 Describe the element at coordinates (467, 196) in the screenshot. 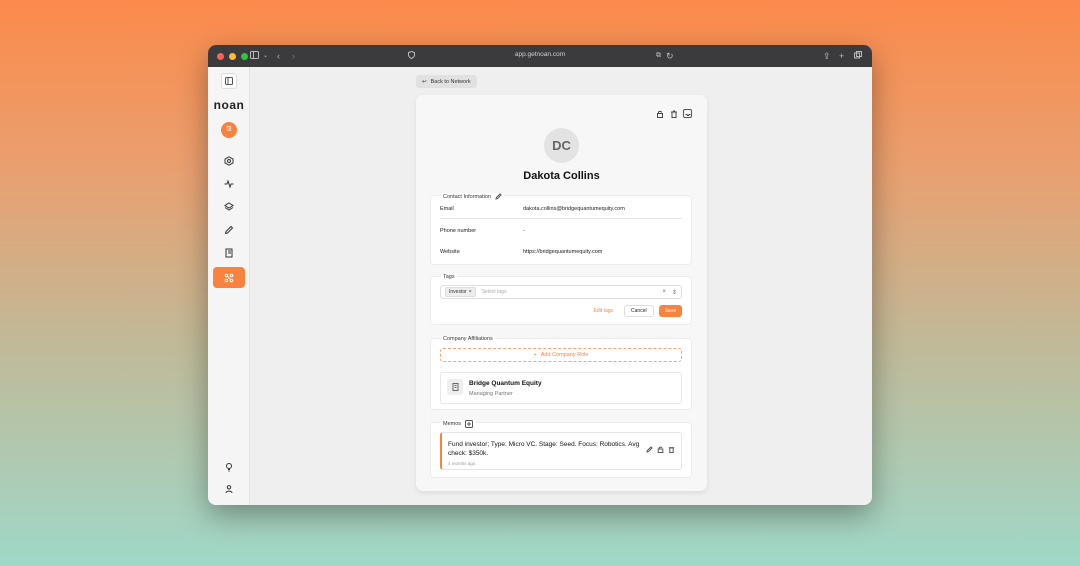

I see `section-title: Contact Information` at that location.